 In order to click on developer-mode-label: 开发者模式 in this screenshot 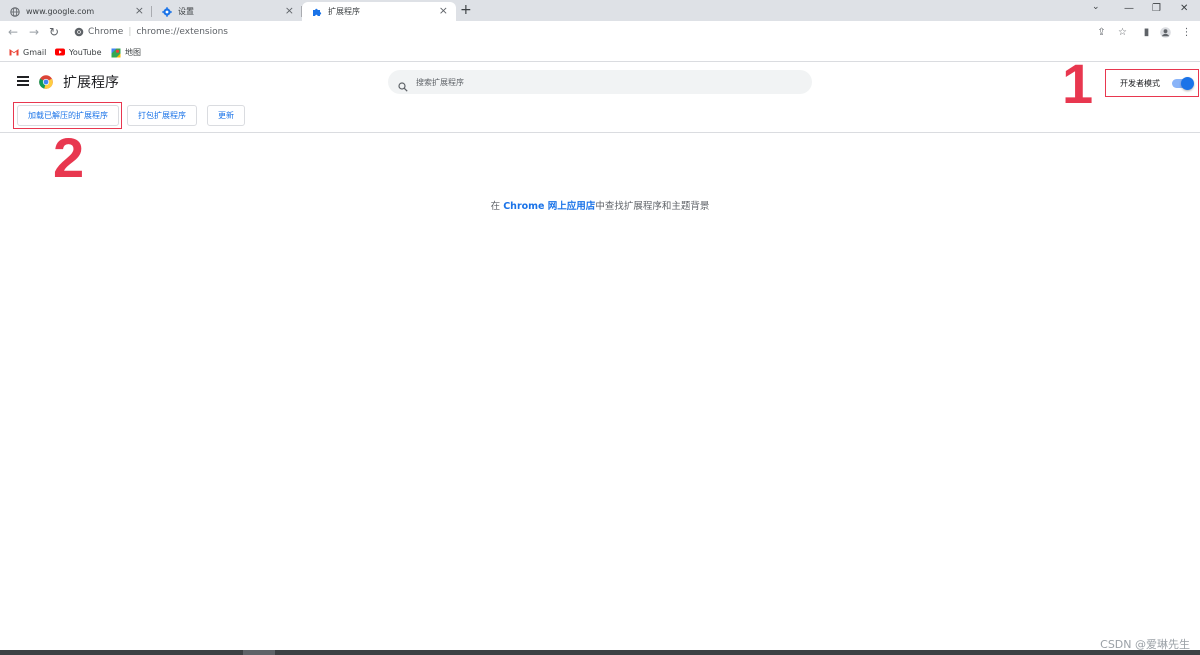, I will do `click(1140, 83)`.